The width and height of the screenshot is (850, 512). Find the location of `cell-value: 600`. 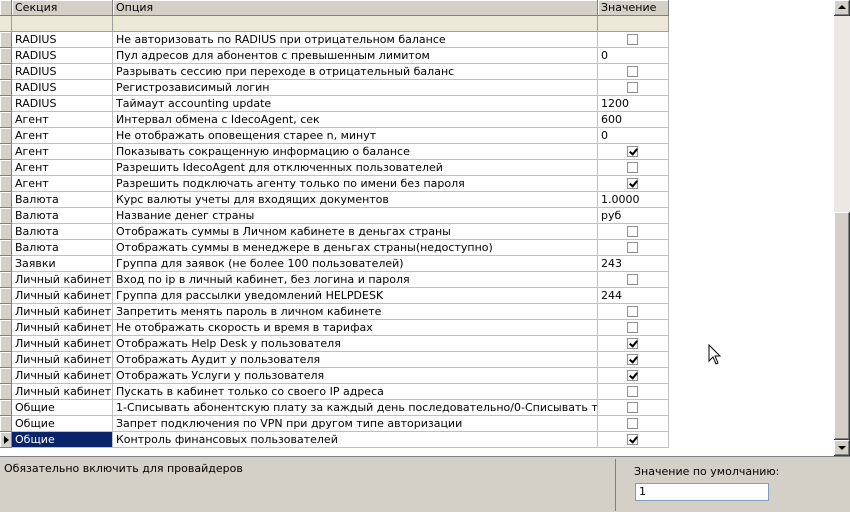

cell-value: 600 is located at coordinates (633, 120).